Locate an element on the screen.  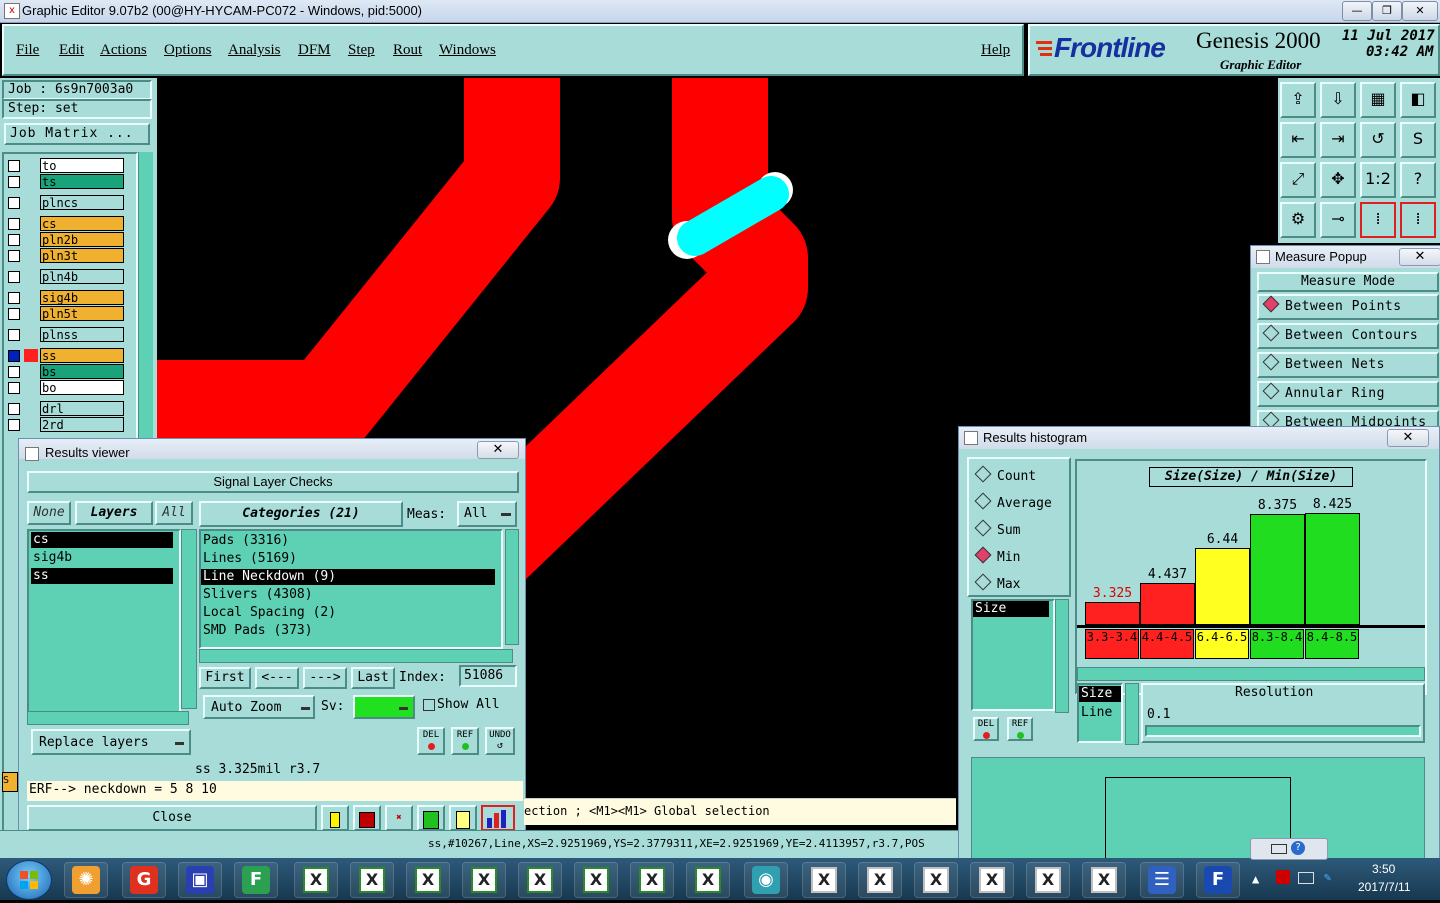
close-button: Close is located at coordinates (172, 818).